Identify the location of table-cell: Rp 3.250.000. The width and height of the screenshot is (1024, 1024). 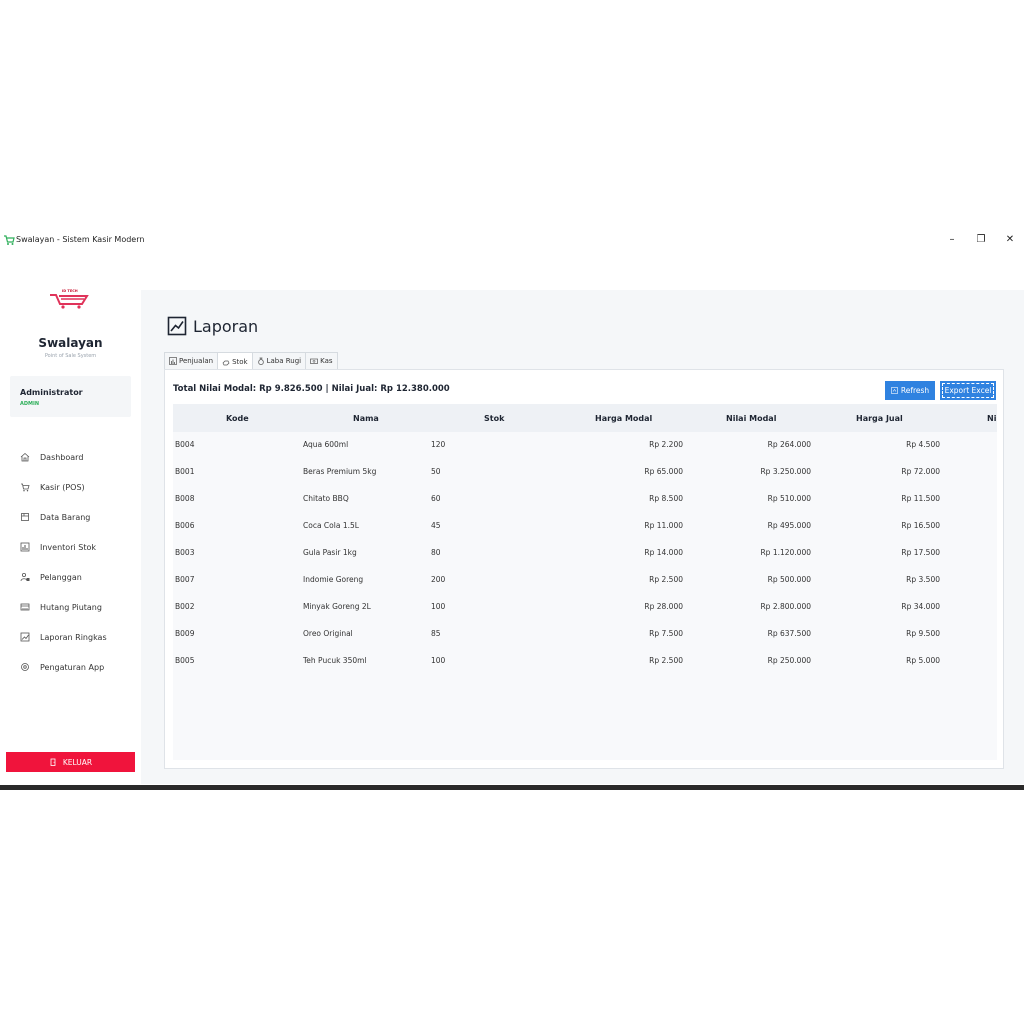
(785, 471).